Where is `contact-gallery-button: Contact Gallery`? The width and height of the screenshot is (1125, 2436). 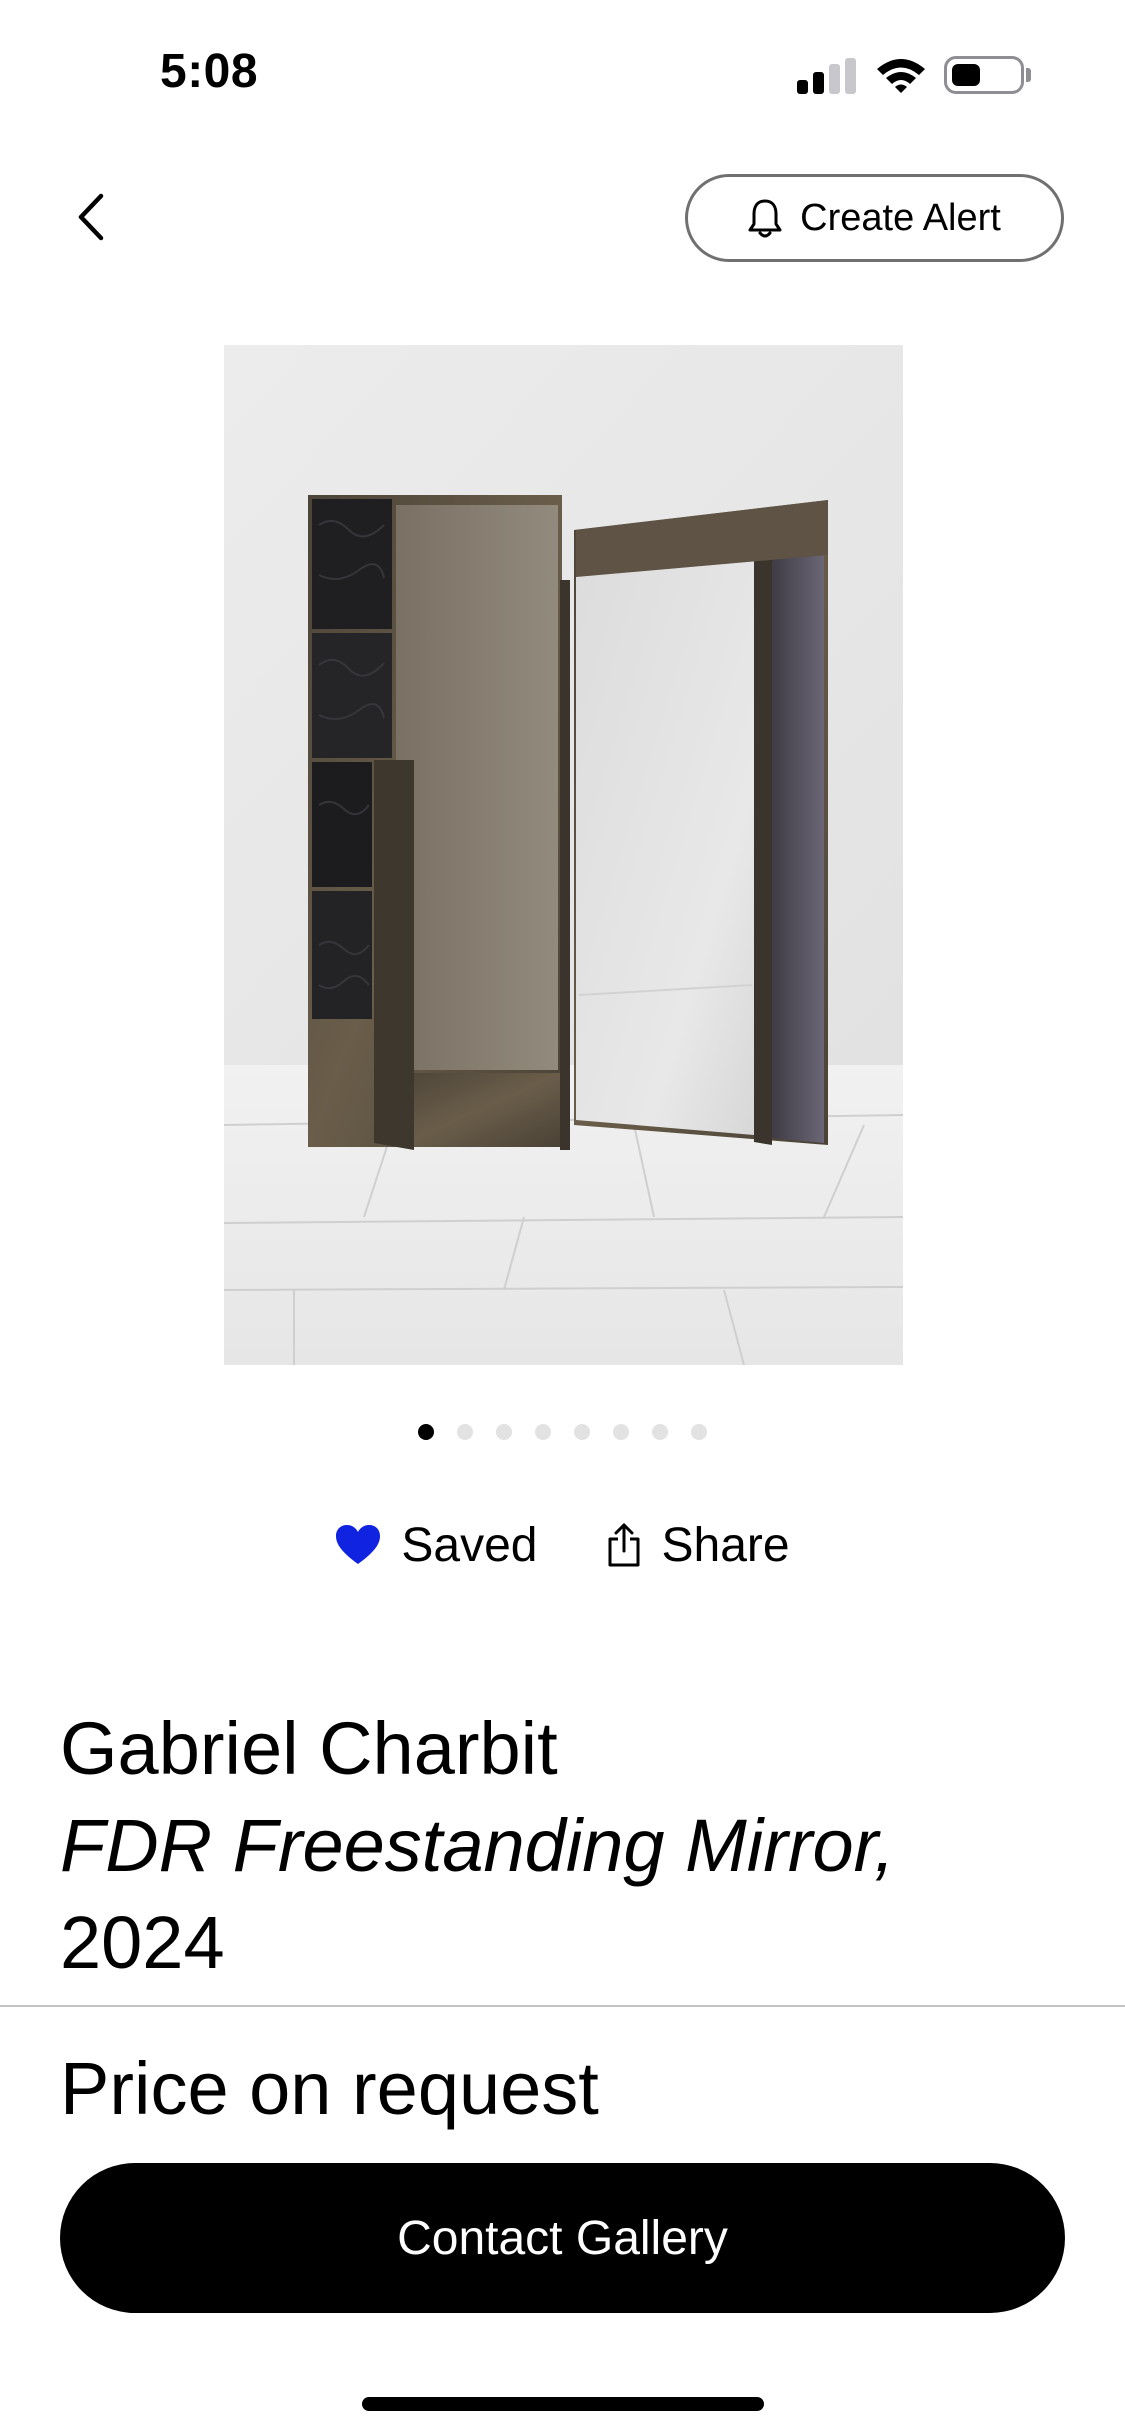 contact-gallery-button: Contact Gallery is located at coordinates (562, 2238).